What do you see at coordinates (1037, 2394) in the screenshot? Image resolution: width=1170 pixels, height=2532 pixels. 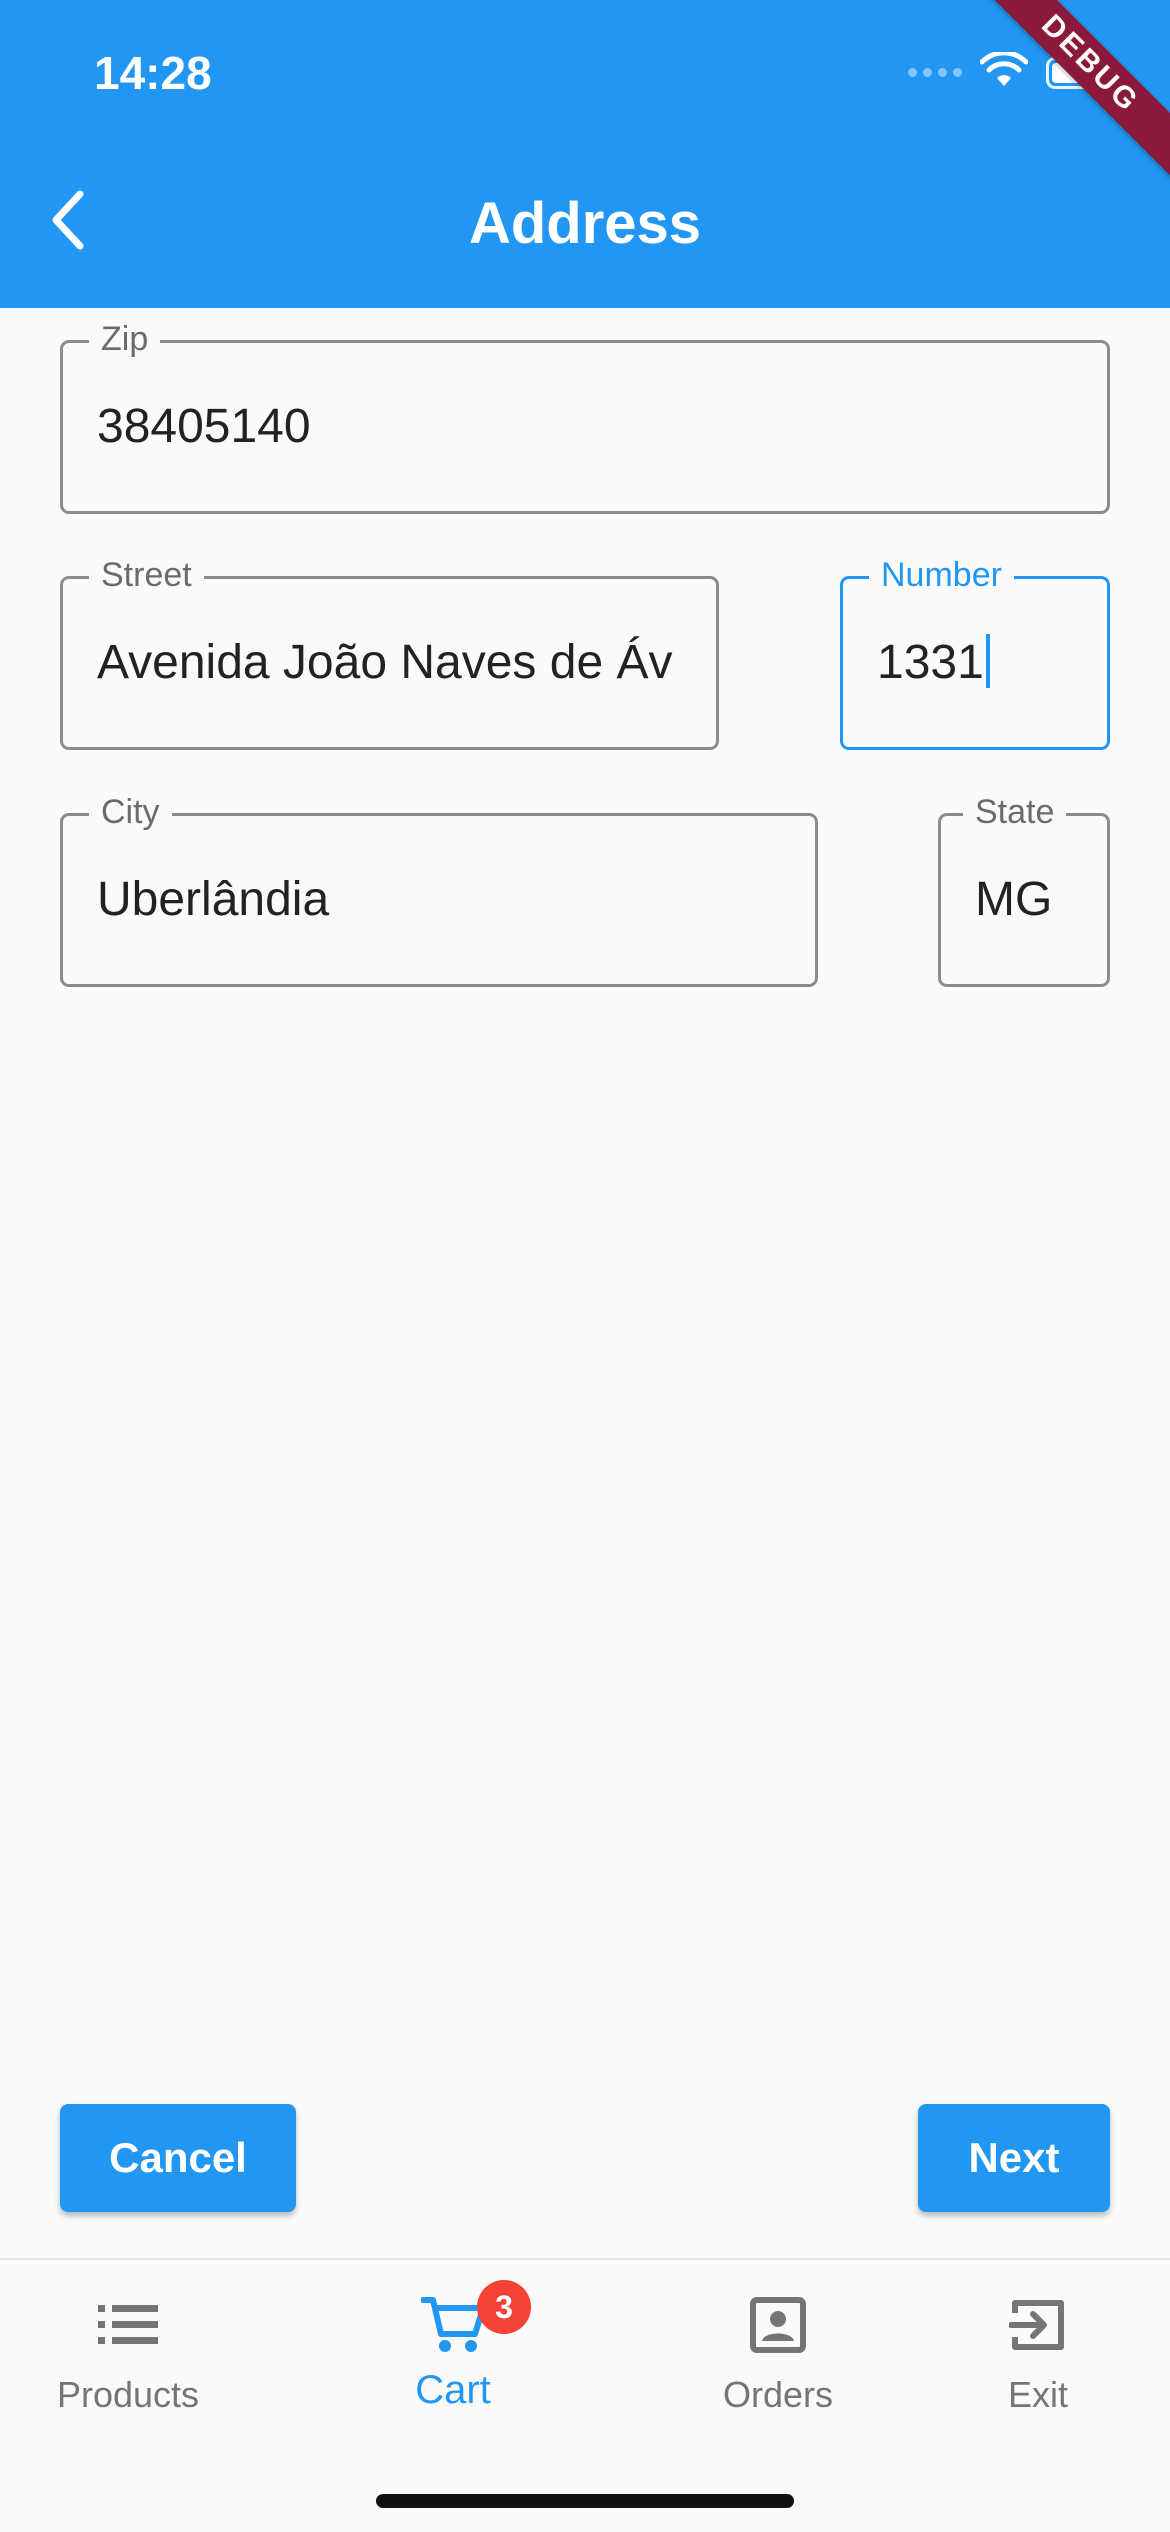 I see `nav-label-exit: Exit` at bounding box center [1037, 2394].